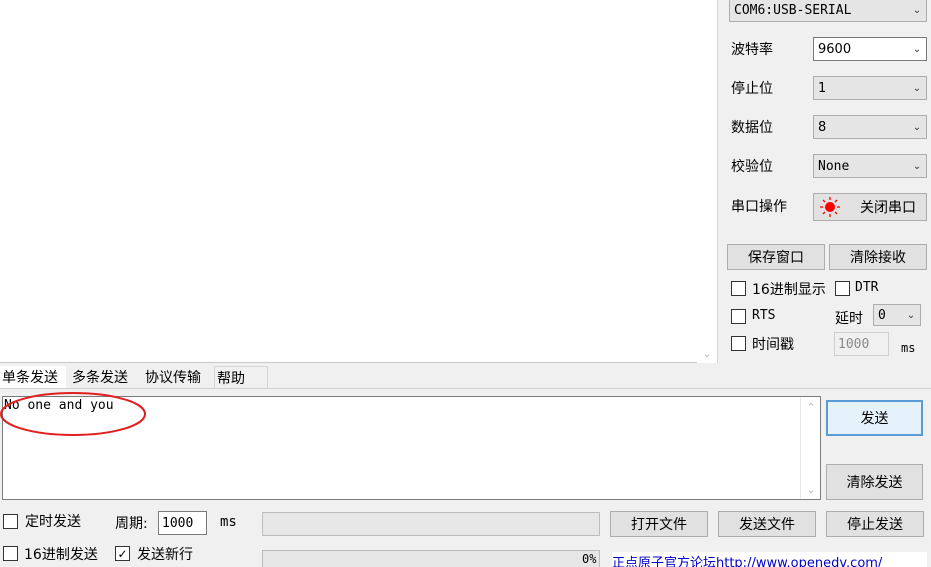 This screenshot has width=931, height=567. Describe the element at coordinates (589, 559) in the screenshot. I see `progress-percent: 0%` at that location.